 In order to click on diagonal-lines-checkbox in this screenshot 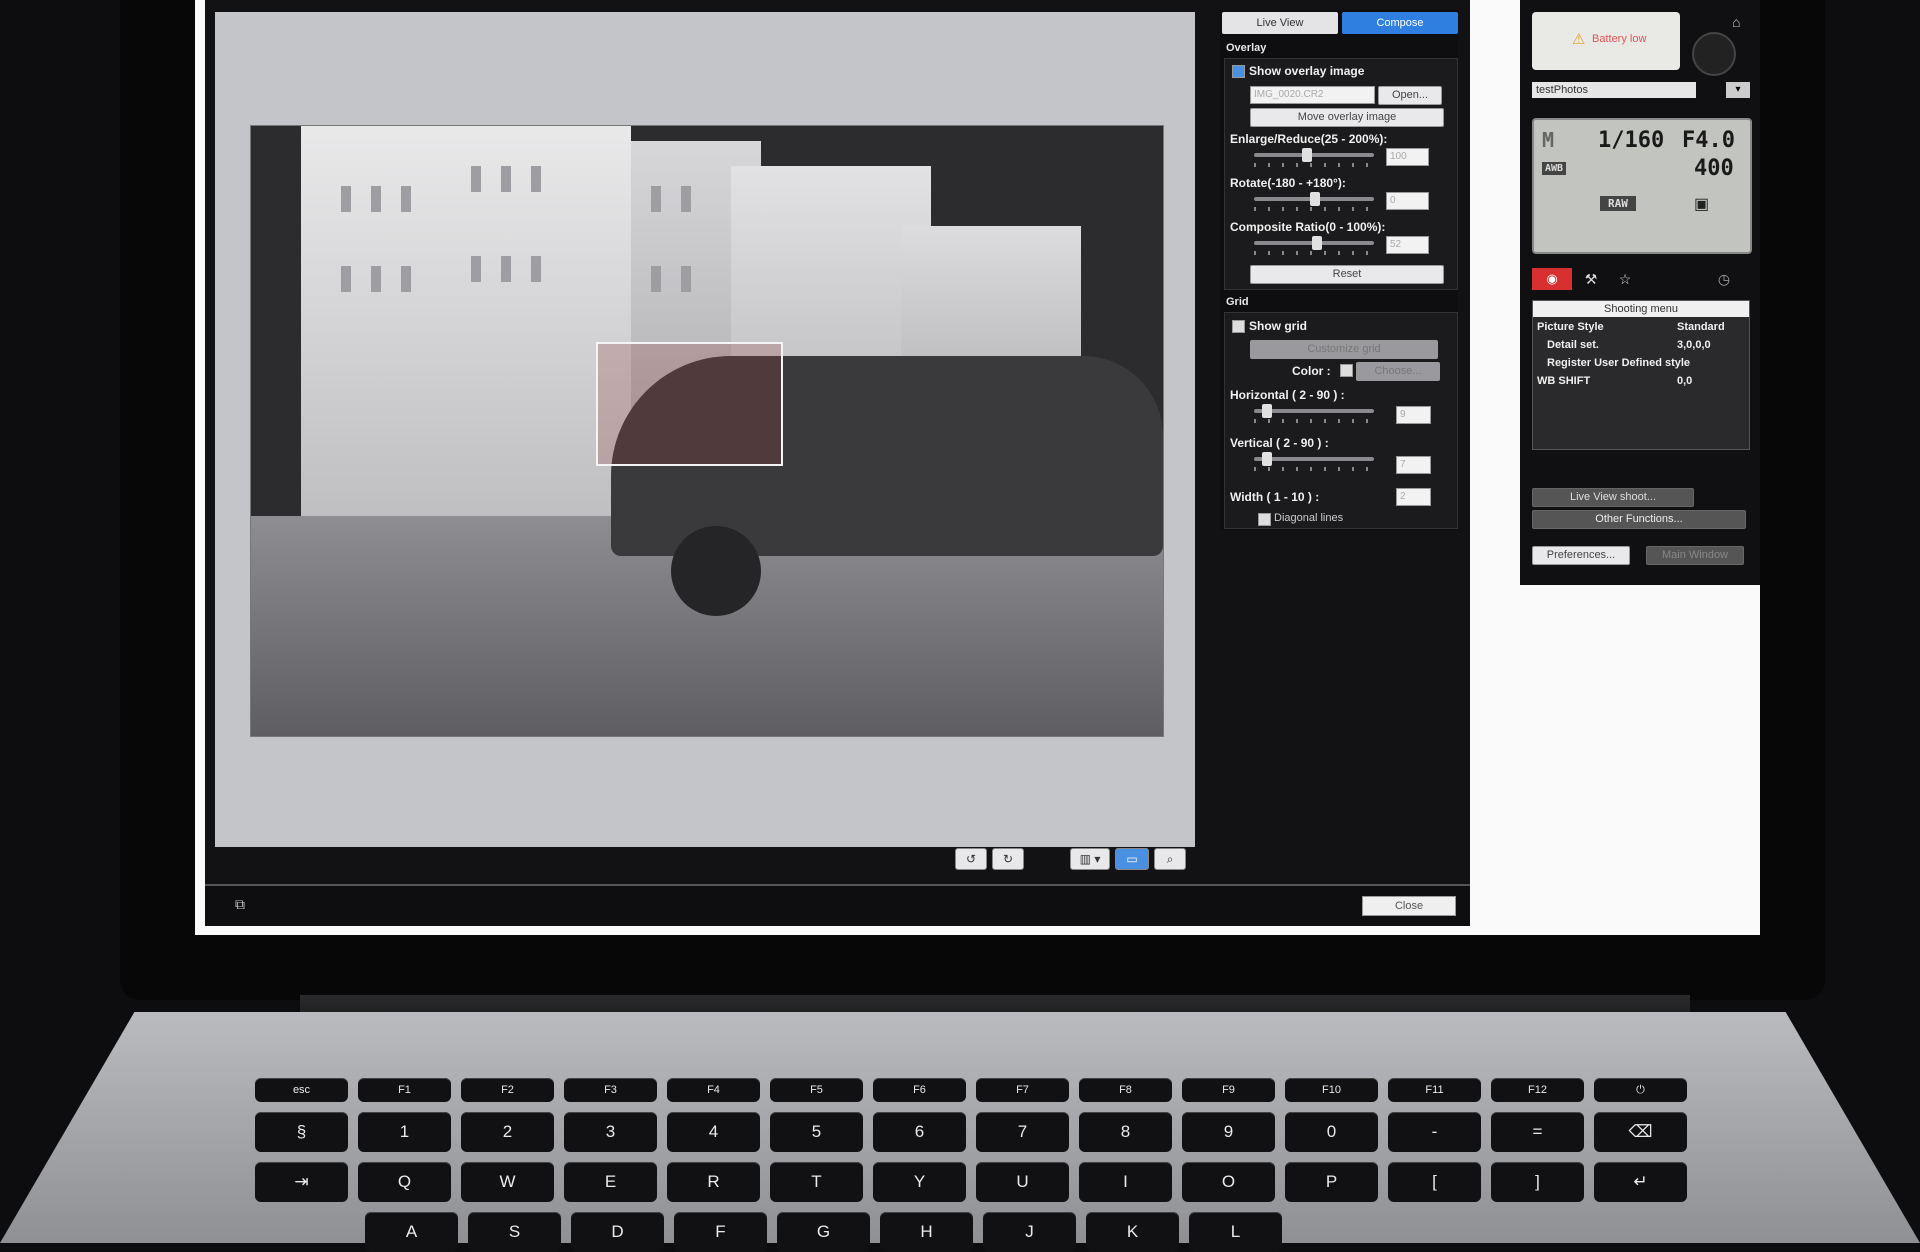, I will do `click(1264, 519)`.